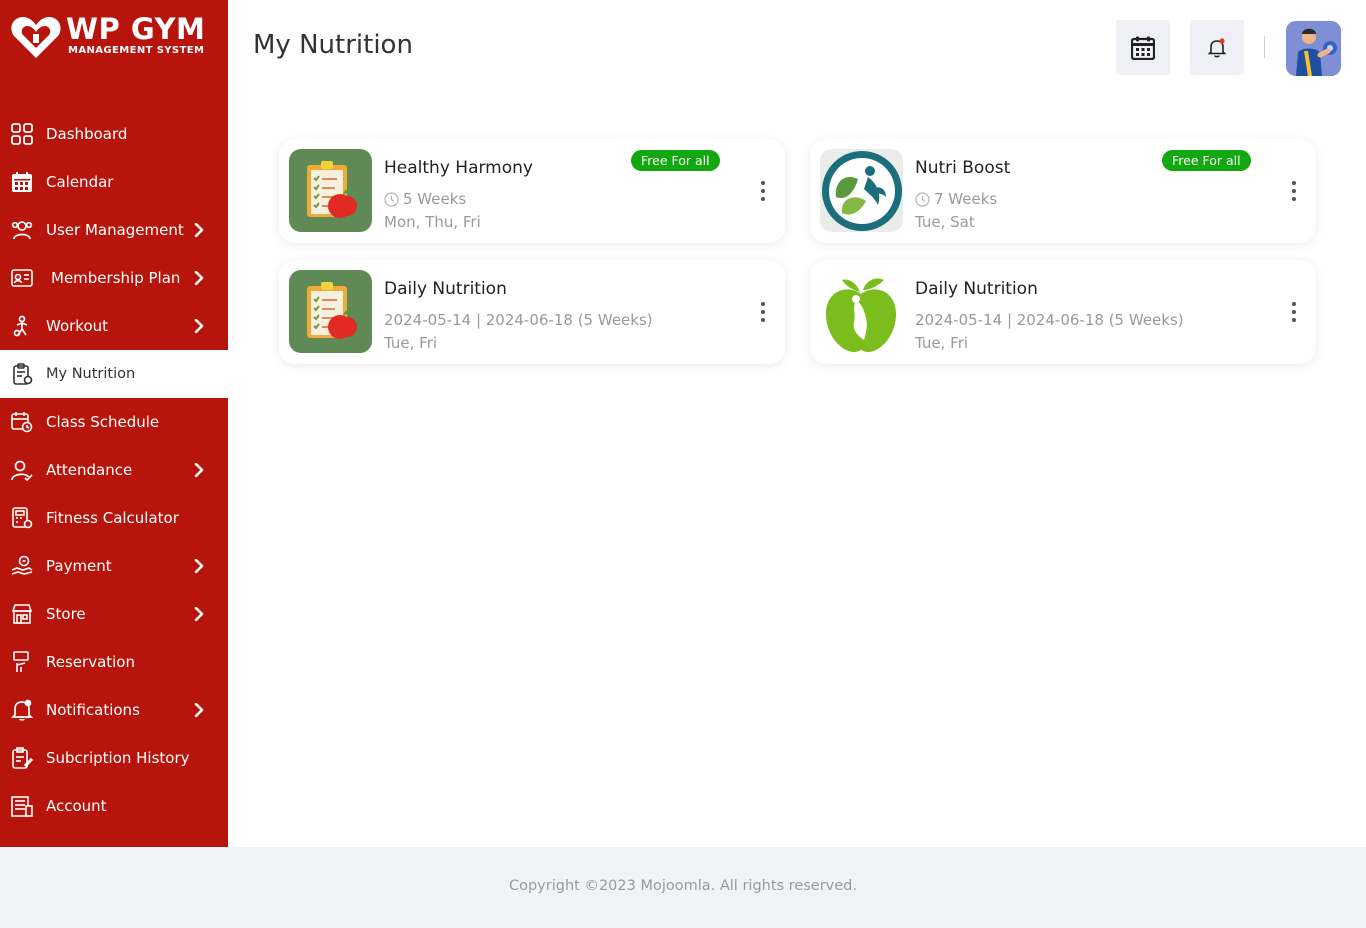  Describe the element at coordinates (91, 374) in the screenshot. I see `sidebar-item-label: My Nutrition` at that location.